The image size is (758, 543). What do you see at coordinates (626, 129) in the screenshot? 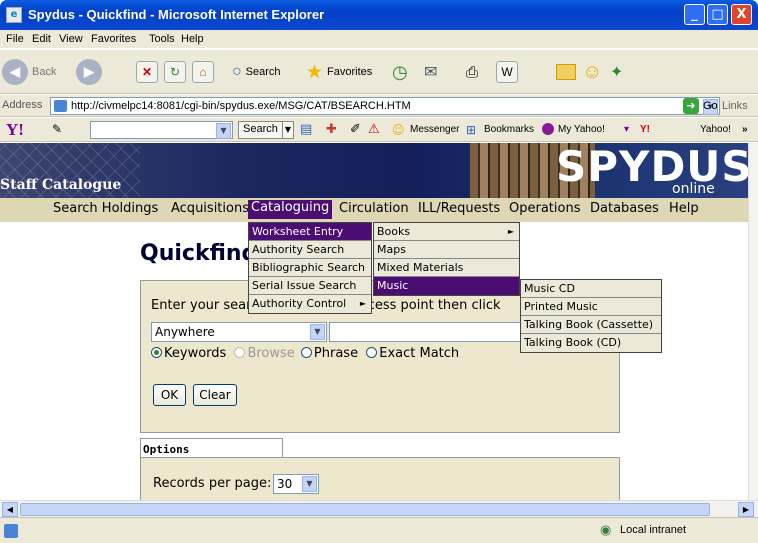
I see `yahoo-dropdown-icon: ▾` at bounding box center [626, 129].